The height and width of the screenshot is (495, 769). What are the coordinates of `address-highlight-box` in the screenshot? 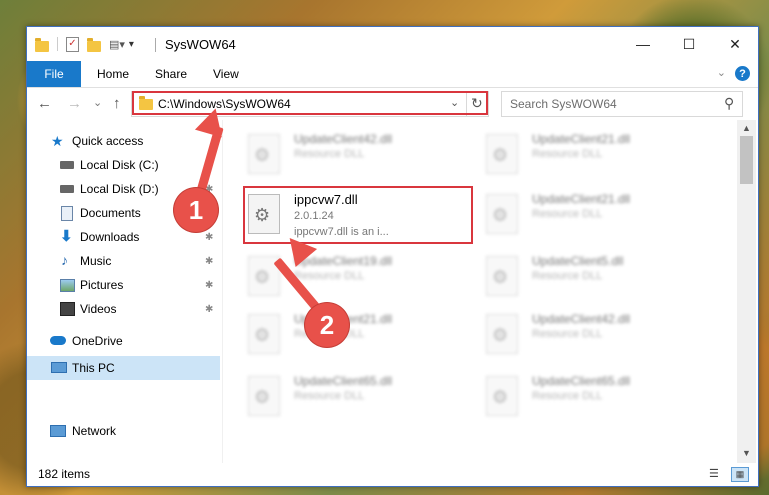 It's located at (310, 103).